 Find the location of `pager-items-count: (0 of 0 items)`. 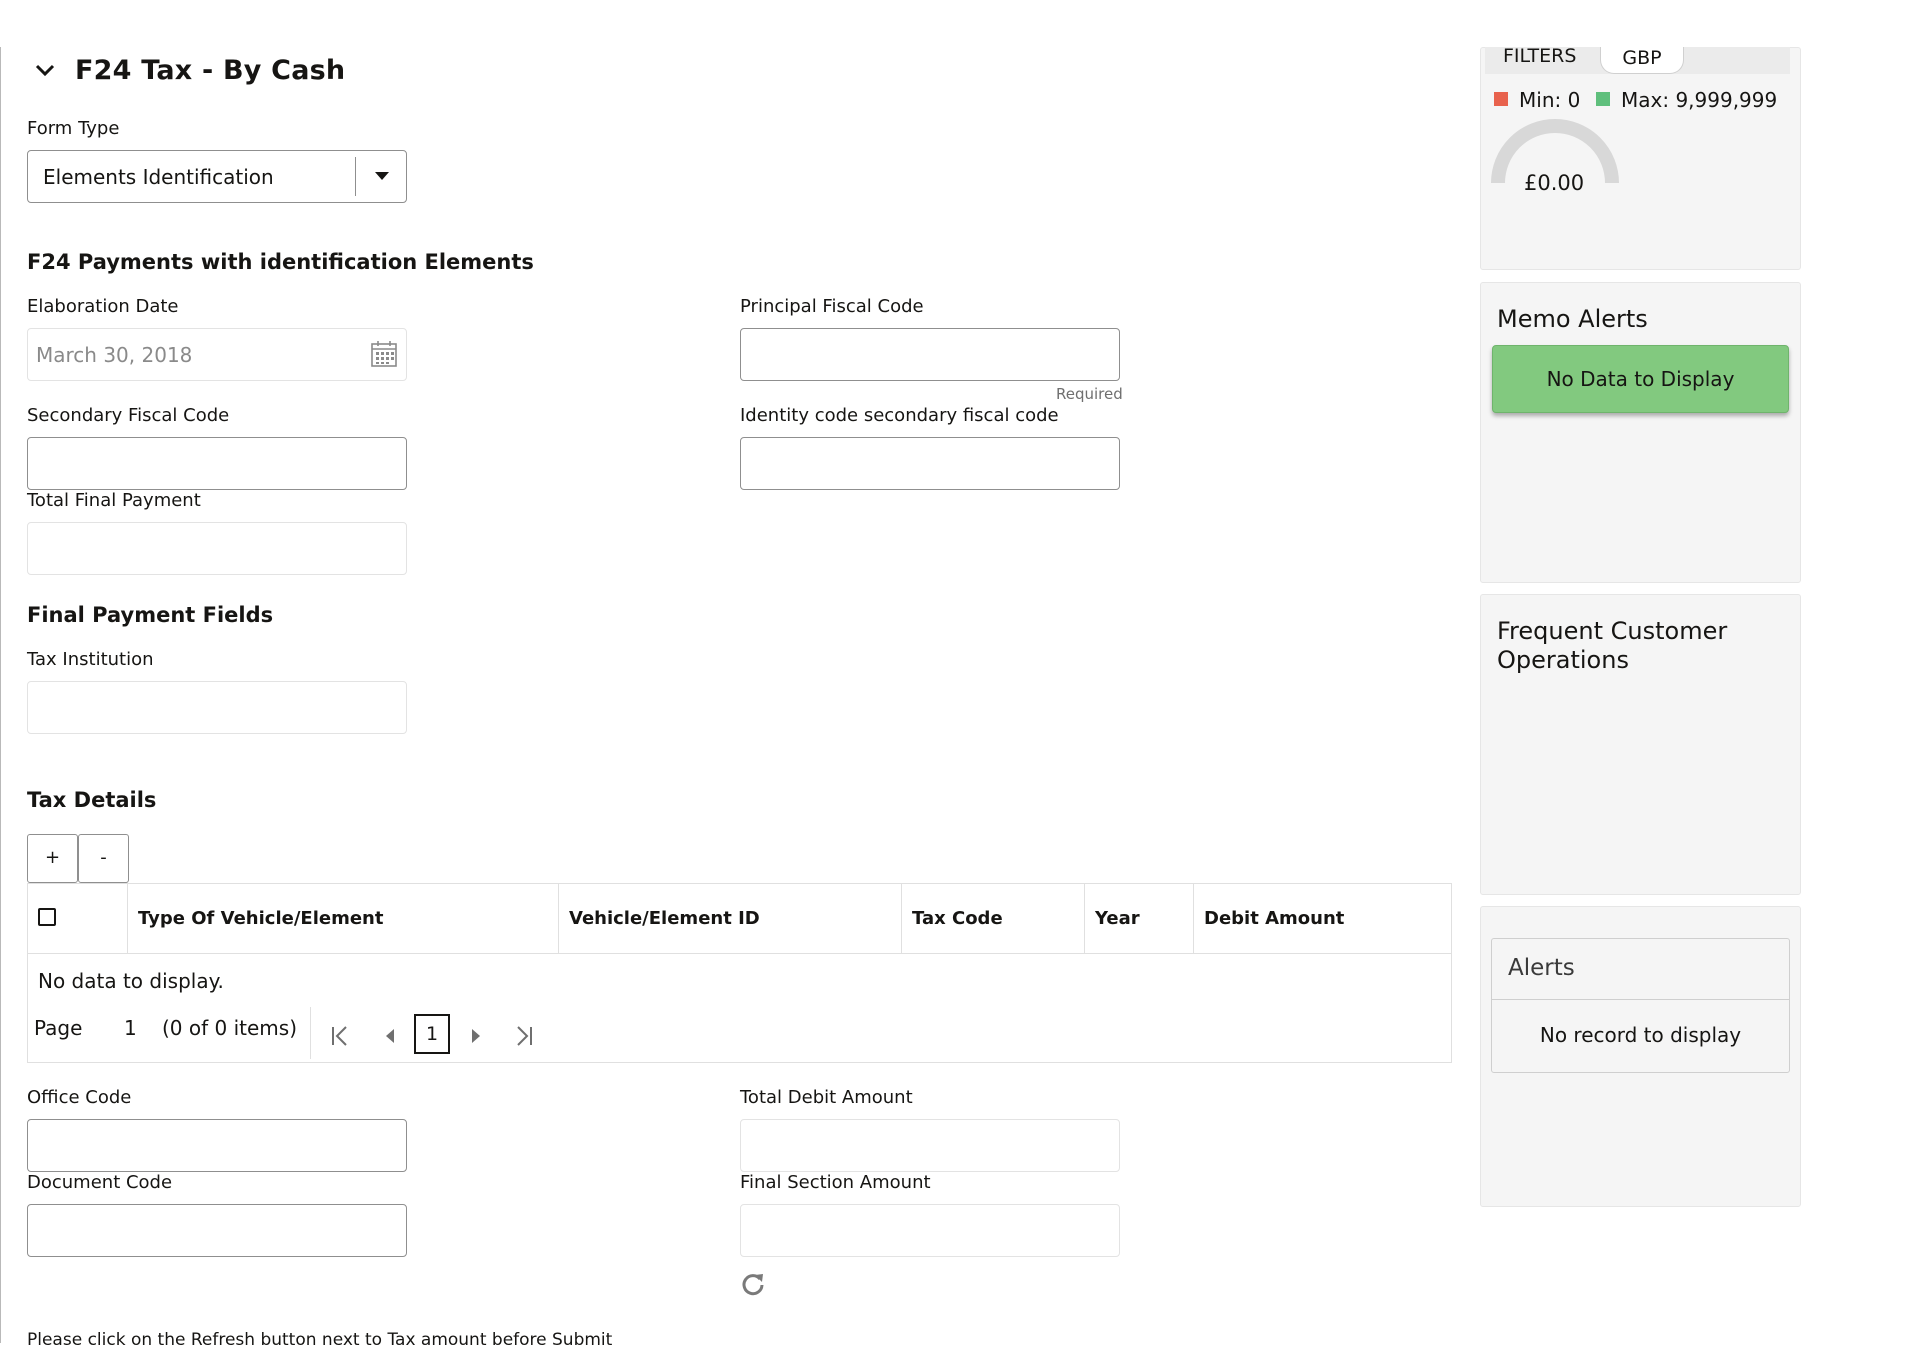

pager-items-count: (0 of 0 items) is located at coordinates (230, 1028).